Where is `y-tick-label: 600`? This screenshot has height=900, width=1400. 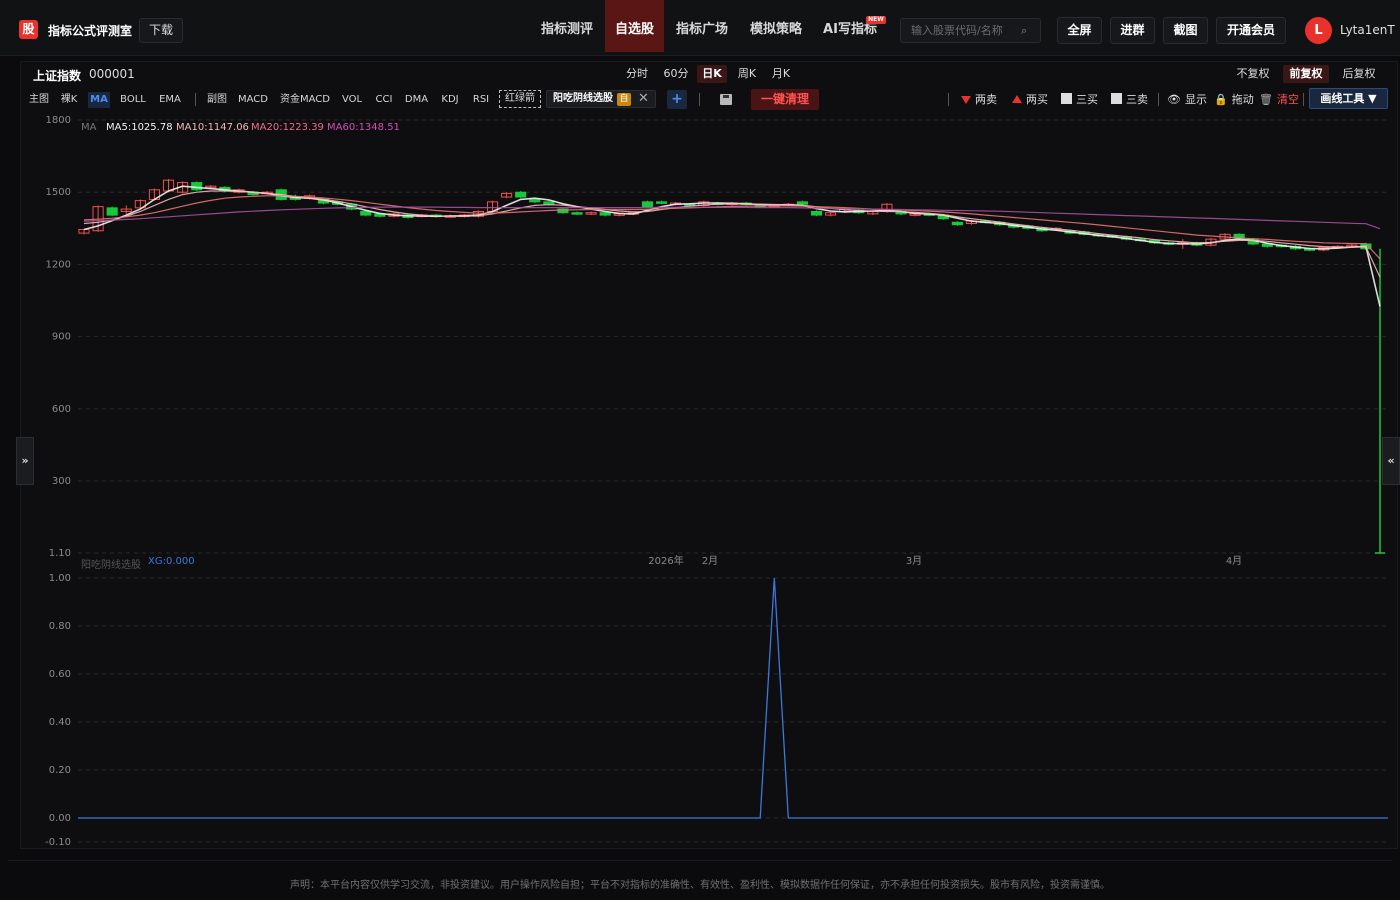 y-tick-label: 600 is located at coordinates (61, 409).